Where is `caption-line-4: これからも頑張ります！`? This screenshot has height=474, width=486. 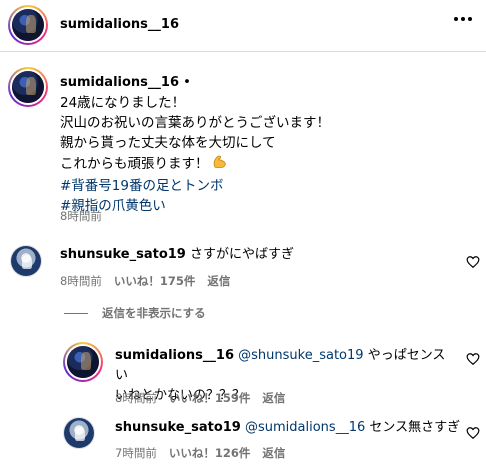
caption-line-4: これからも頑張ります！ is located at coordinates (134, 164).